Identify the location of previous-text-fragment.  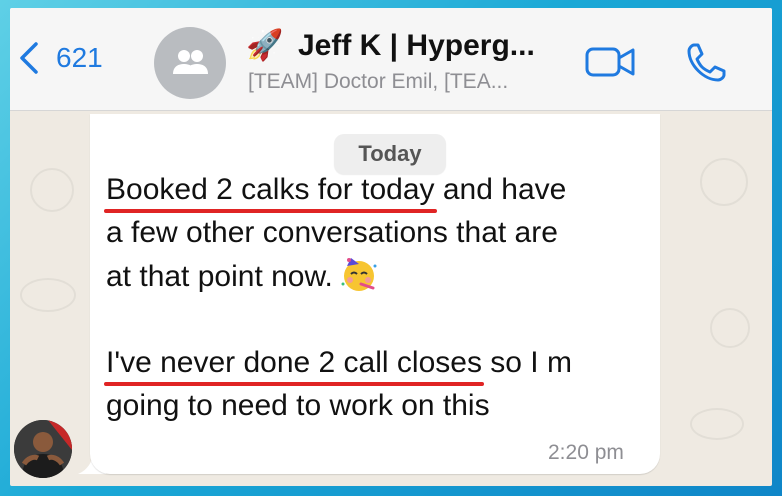
(358, 112).